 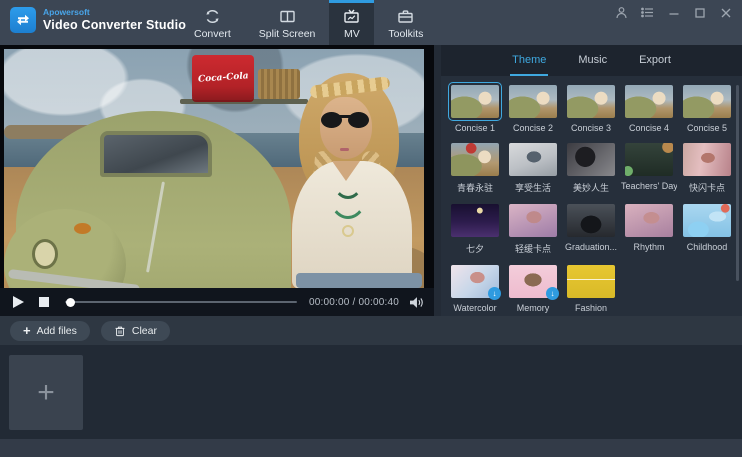 What do you see at coordinates (223, 77) in the screenshot?
I see `cooler-logo-text: Coca-Cola` at bounding box center [223, 77].